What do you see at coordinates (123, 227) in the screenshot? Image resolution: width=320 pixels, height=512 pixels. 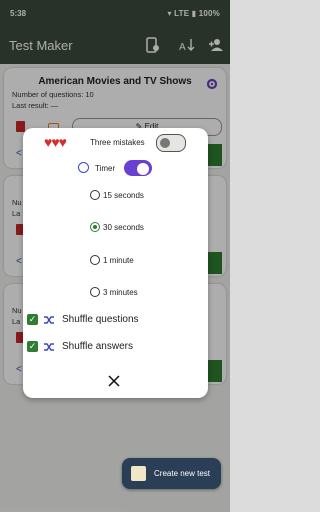 I see `timer-option-label: 30 seconds` at bounding box center [123, 227].